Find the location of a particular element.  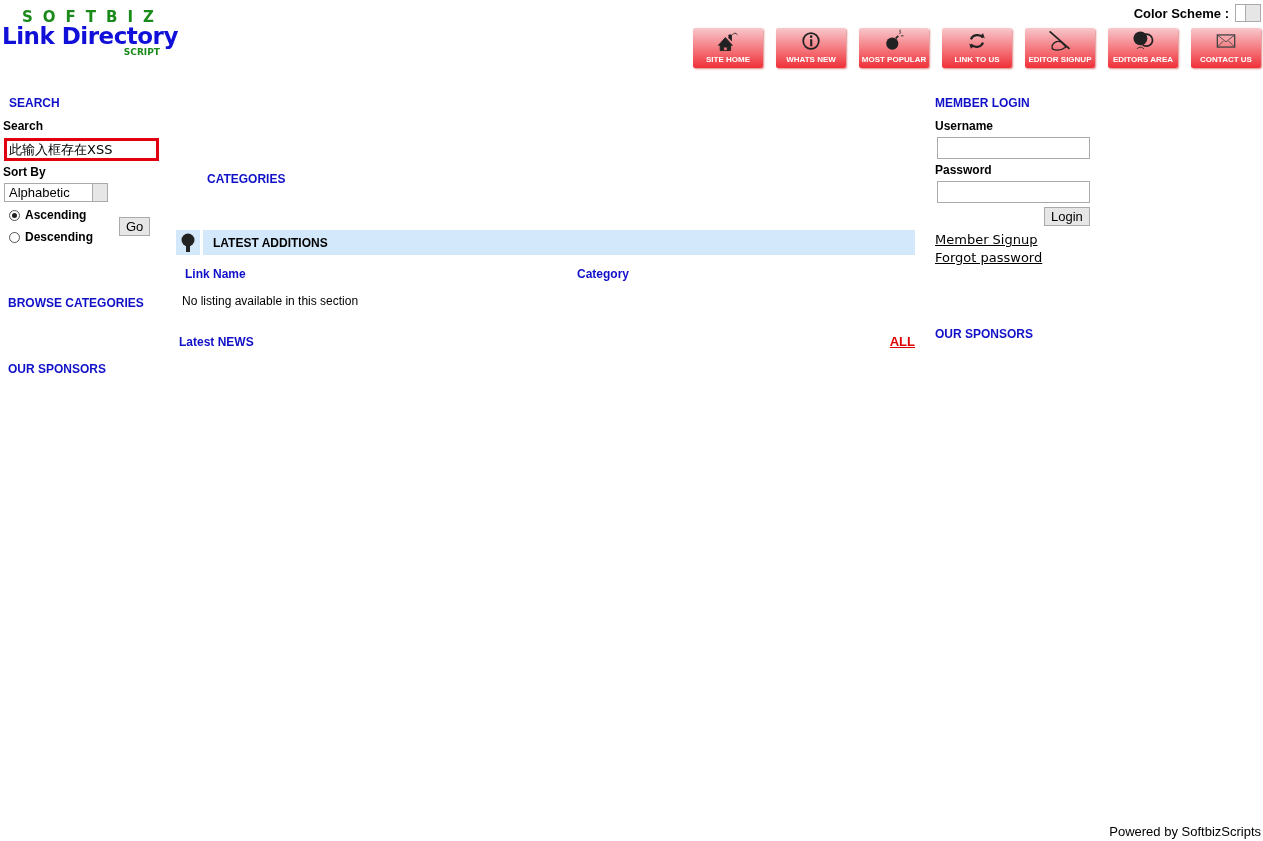

text-link: Member Signup is located at coordinates (986, 239).